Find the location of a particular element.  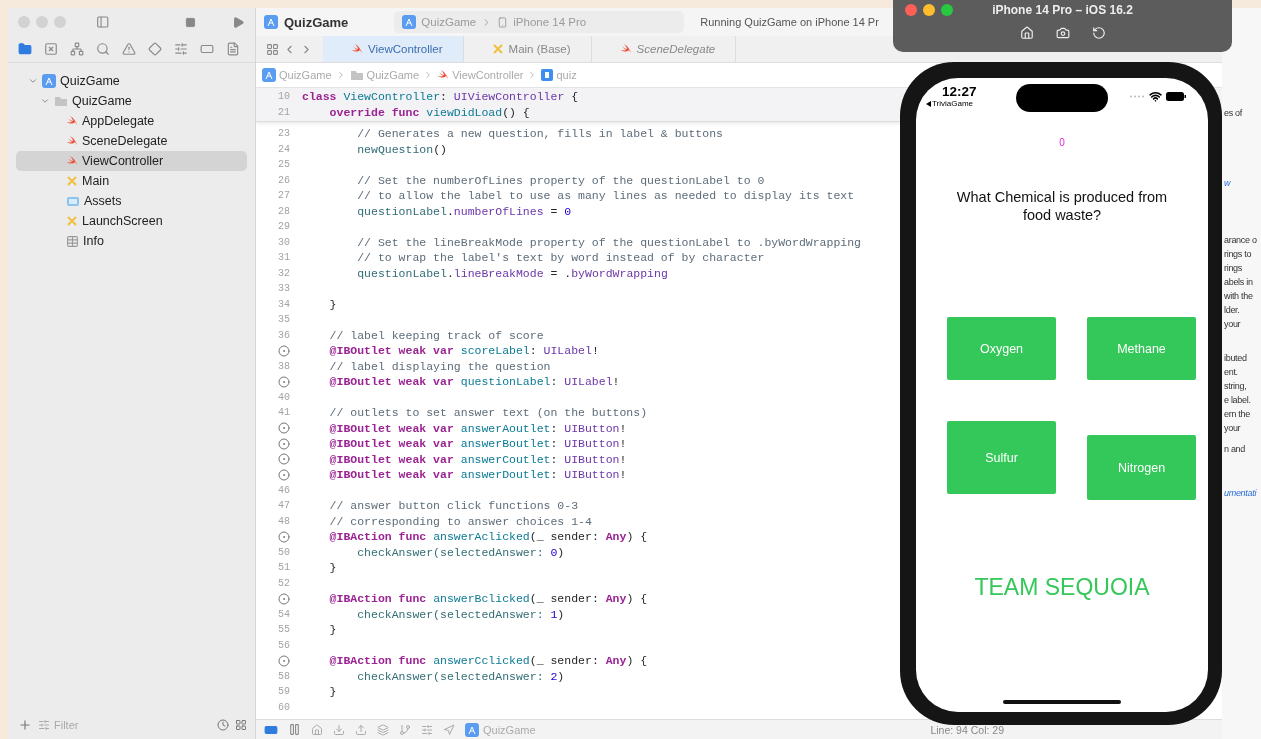

wifi-icon is located at coordinates (1155, 96).